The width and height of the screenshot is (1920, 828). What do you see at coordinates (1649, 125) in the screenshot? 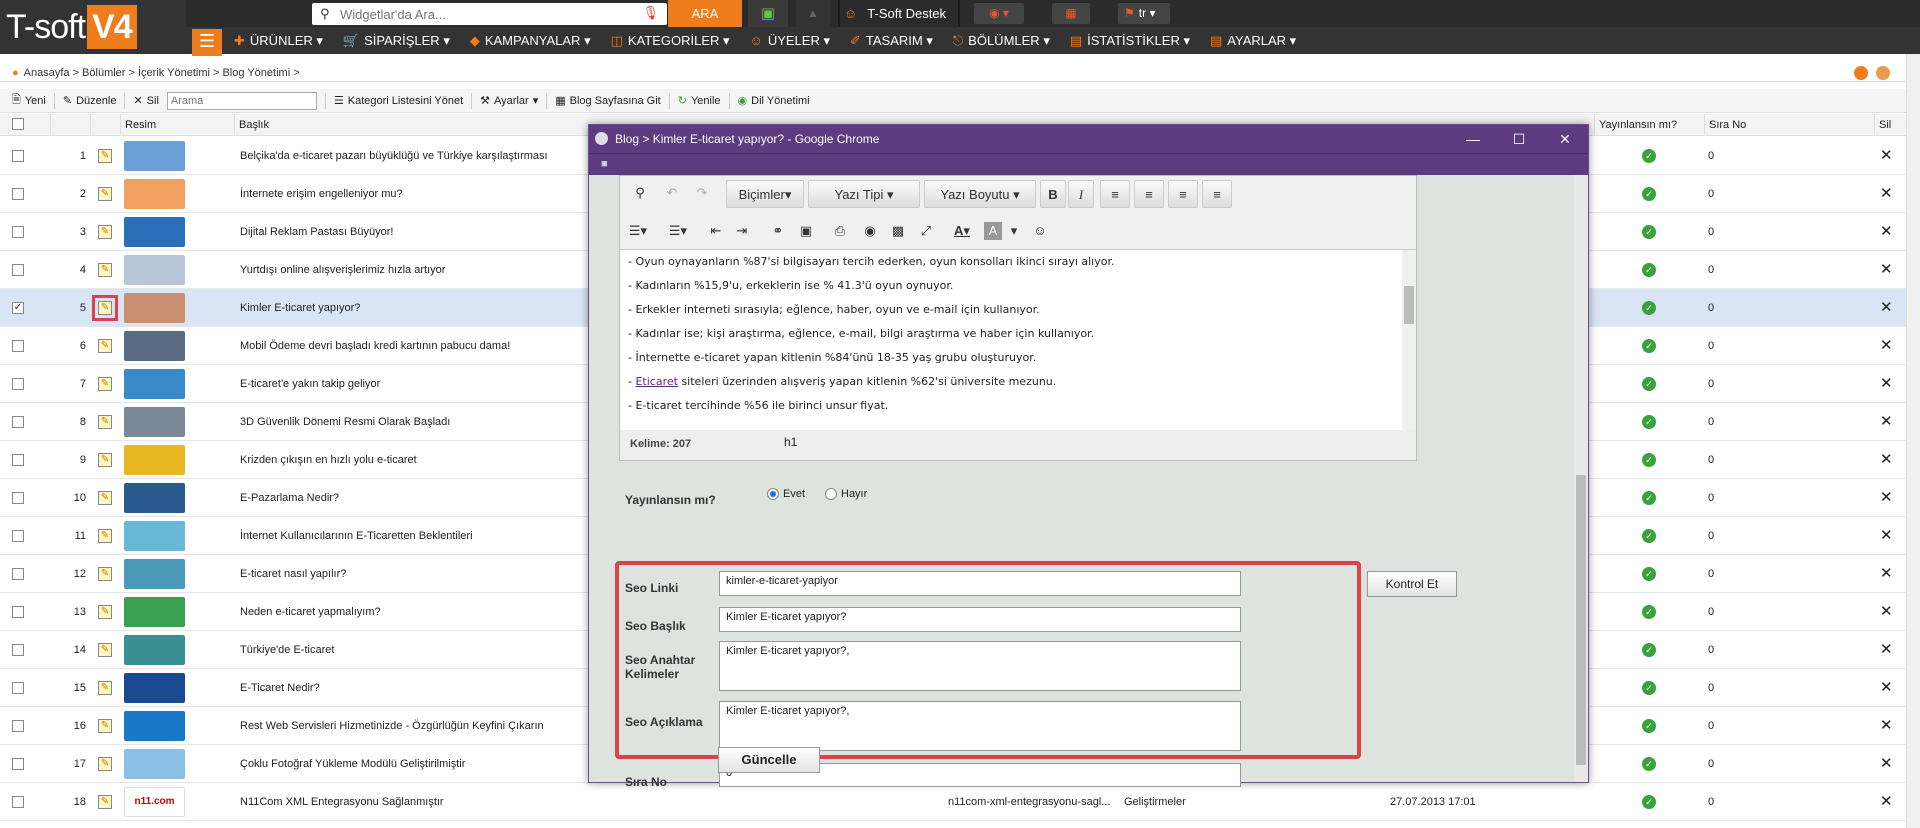
I see `col-header-published: Yayınlansın mı?` at bounding box center [1649, 125].